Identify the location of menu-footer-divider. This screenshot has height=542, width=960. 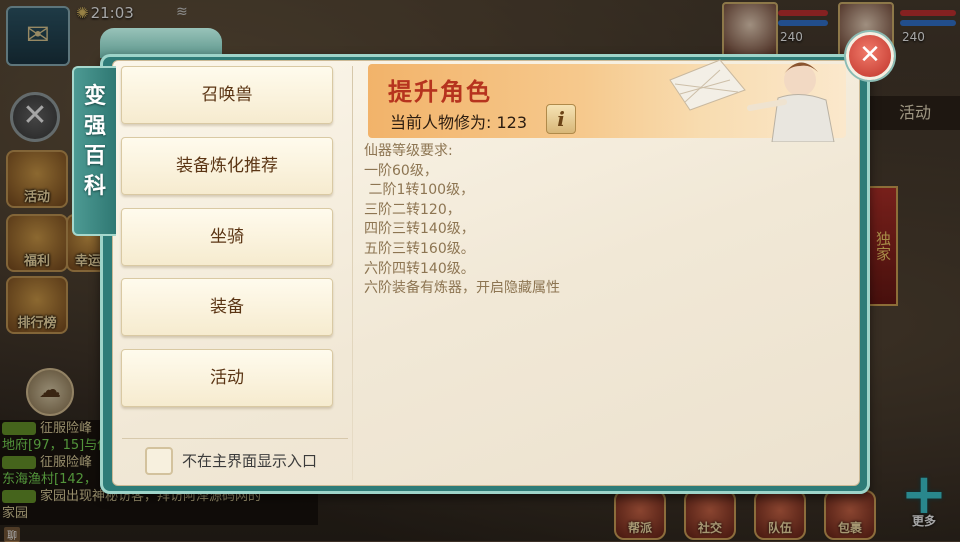
(235, 438).